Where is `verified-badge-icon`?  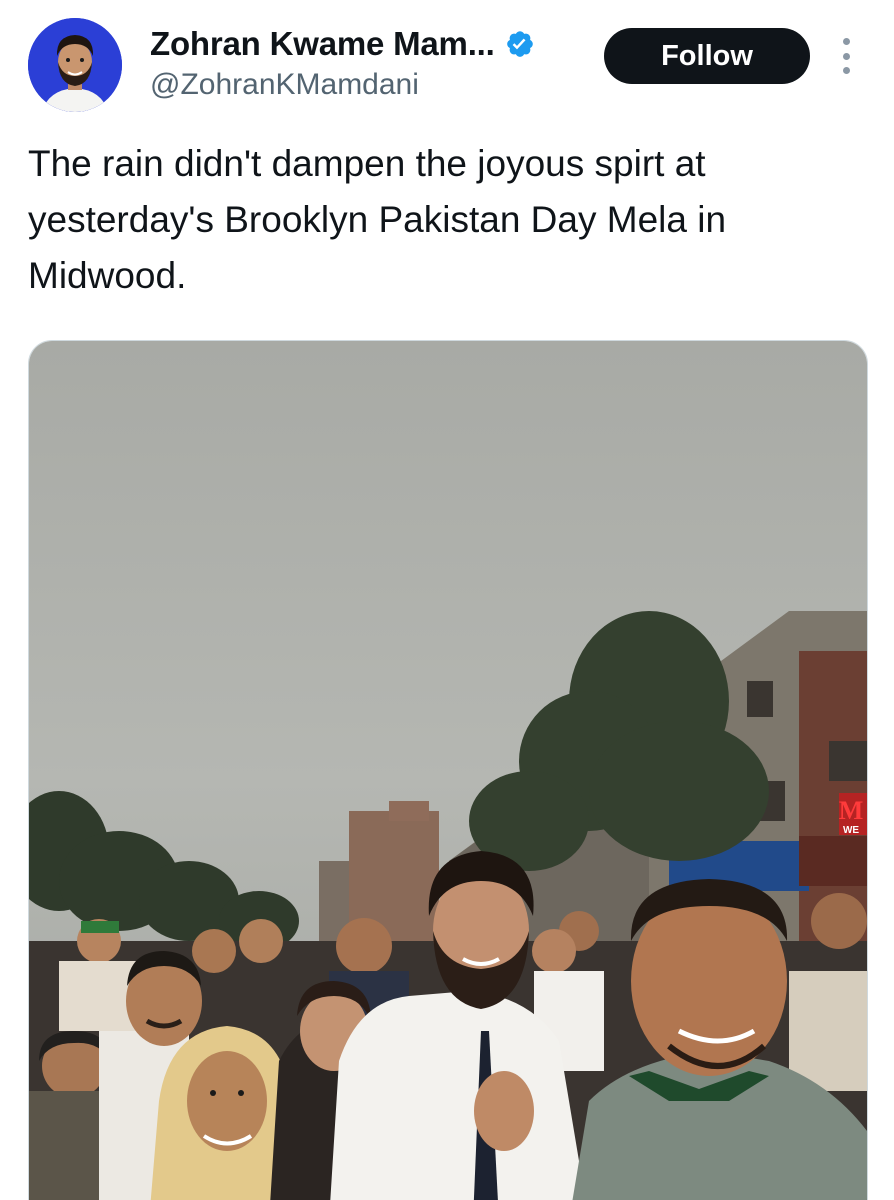
verified-badge-icon is located at coordinates (520, 44).